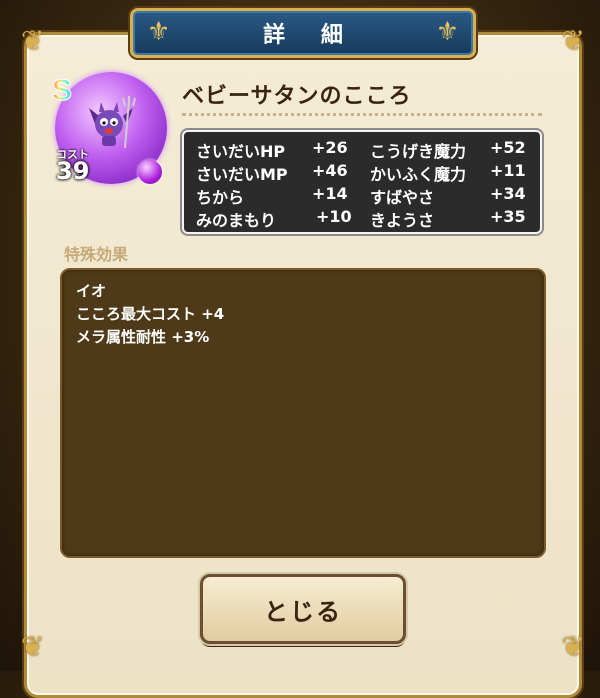  I want to click on dialog-title: 詳 細, so click(310, 35).